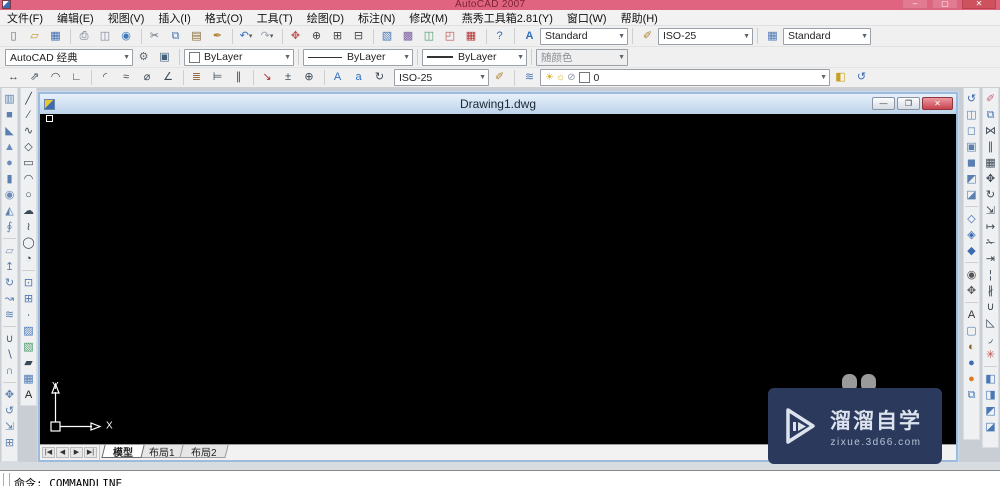 Image resolution: width=1000 pixels, height=486 pixels. Describe the element at coordinates (218, 77) in the screenshot. I see `dim-baseline-icon: ⊨` at that location.